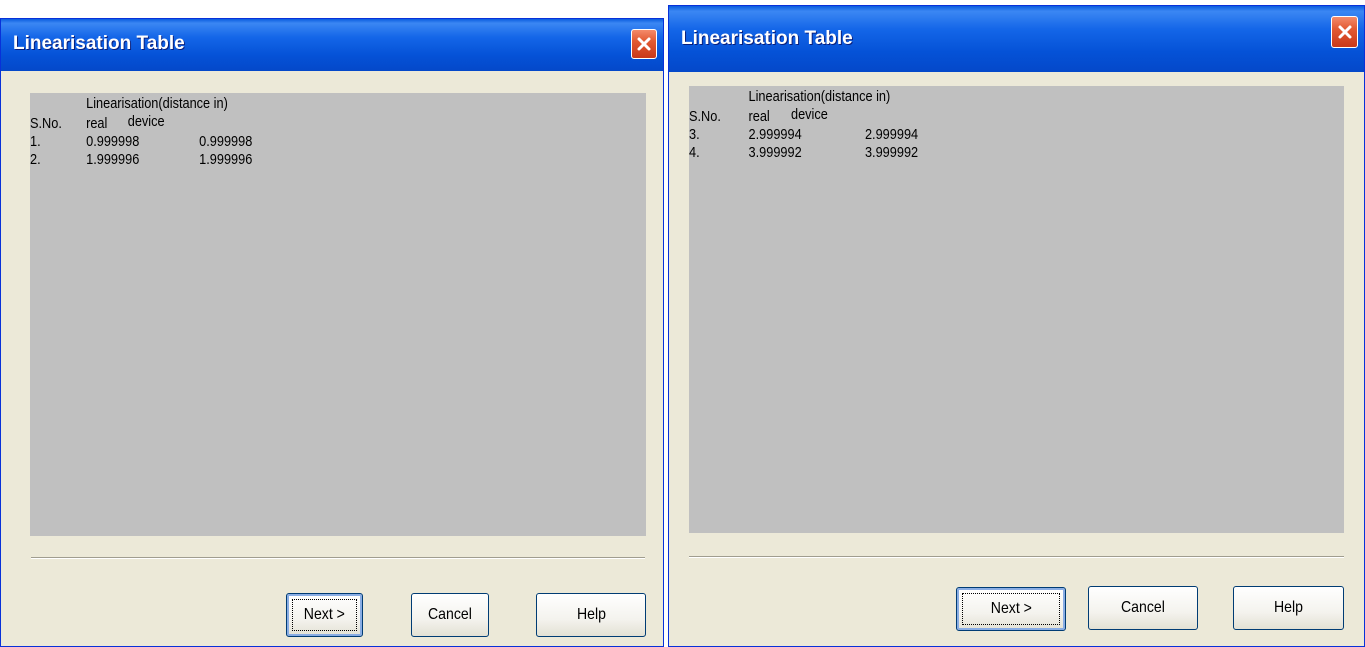 This screenshot has height=647, width=1365. What do you see at coordinates (775, 134) in the screenshot?
I see `row-real: 2.999994` at bounding box center [775, 134].